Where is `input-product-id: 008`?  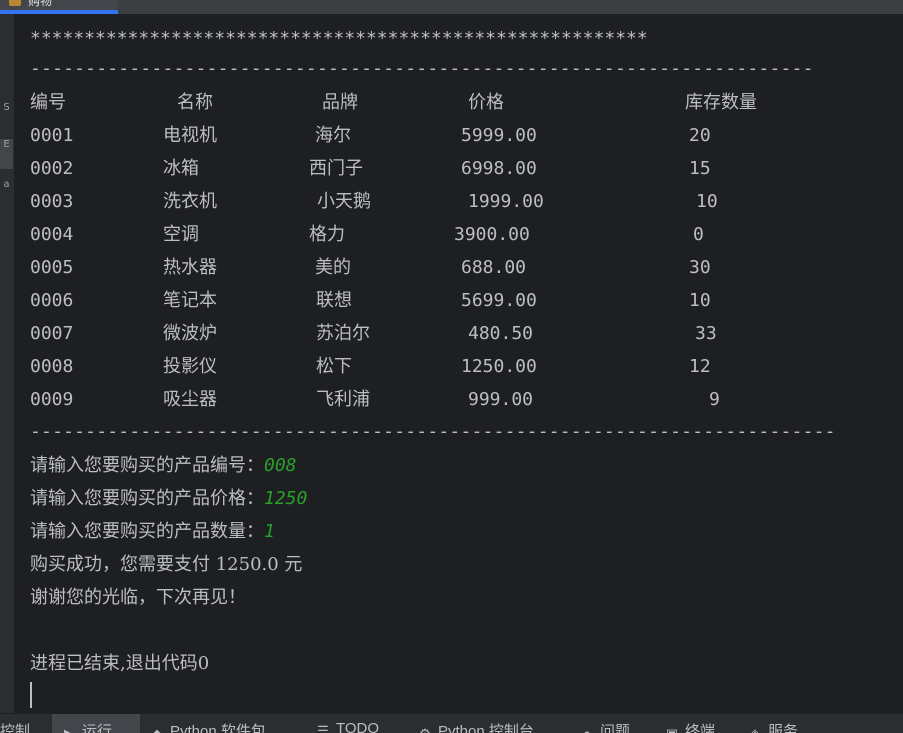
input-product-id: 008 is located at coordinates (280, 465).